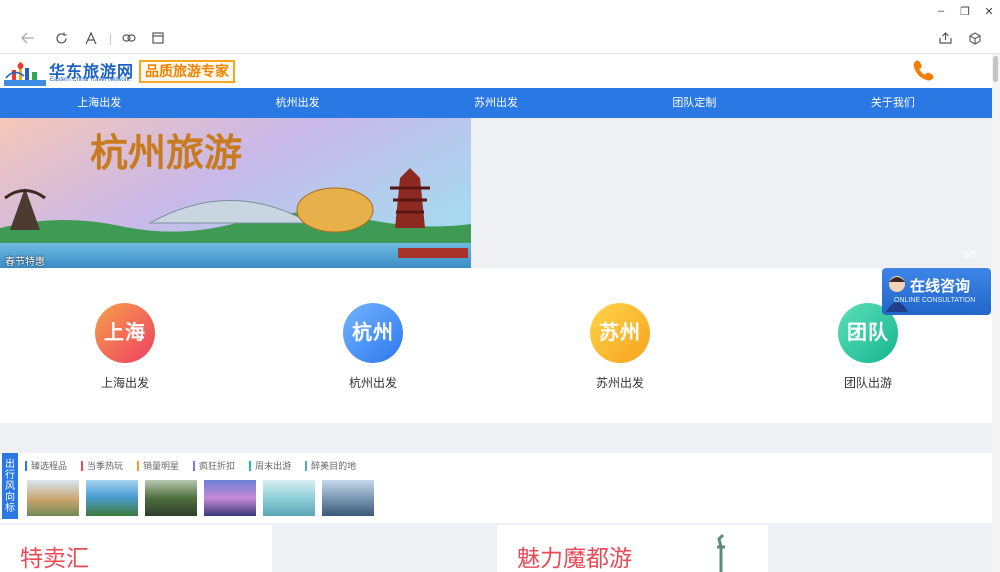 Image resolution: width=1000 pixels, height=572 pixels. What do you see at coordinates (25, 262) in the screenshot?
I see `banner-caption: 春节特惠` at bounding box center [25, 262].